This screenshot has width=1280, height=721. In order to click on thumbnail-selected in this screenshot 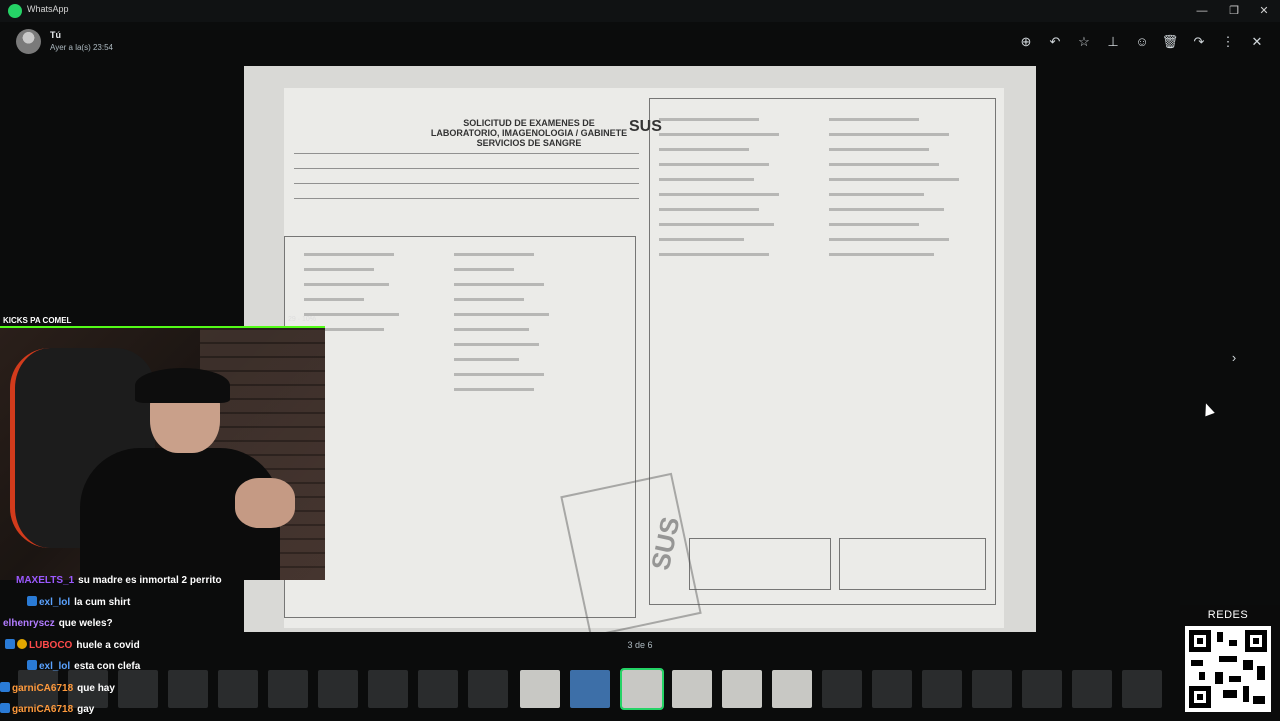, I will do `click(642, 689)`.